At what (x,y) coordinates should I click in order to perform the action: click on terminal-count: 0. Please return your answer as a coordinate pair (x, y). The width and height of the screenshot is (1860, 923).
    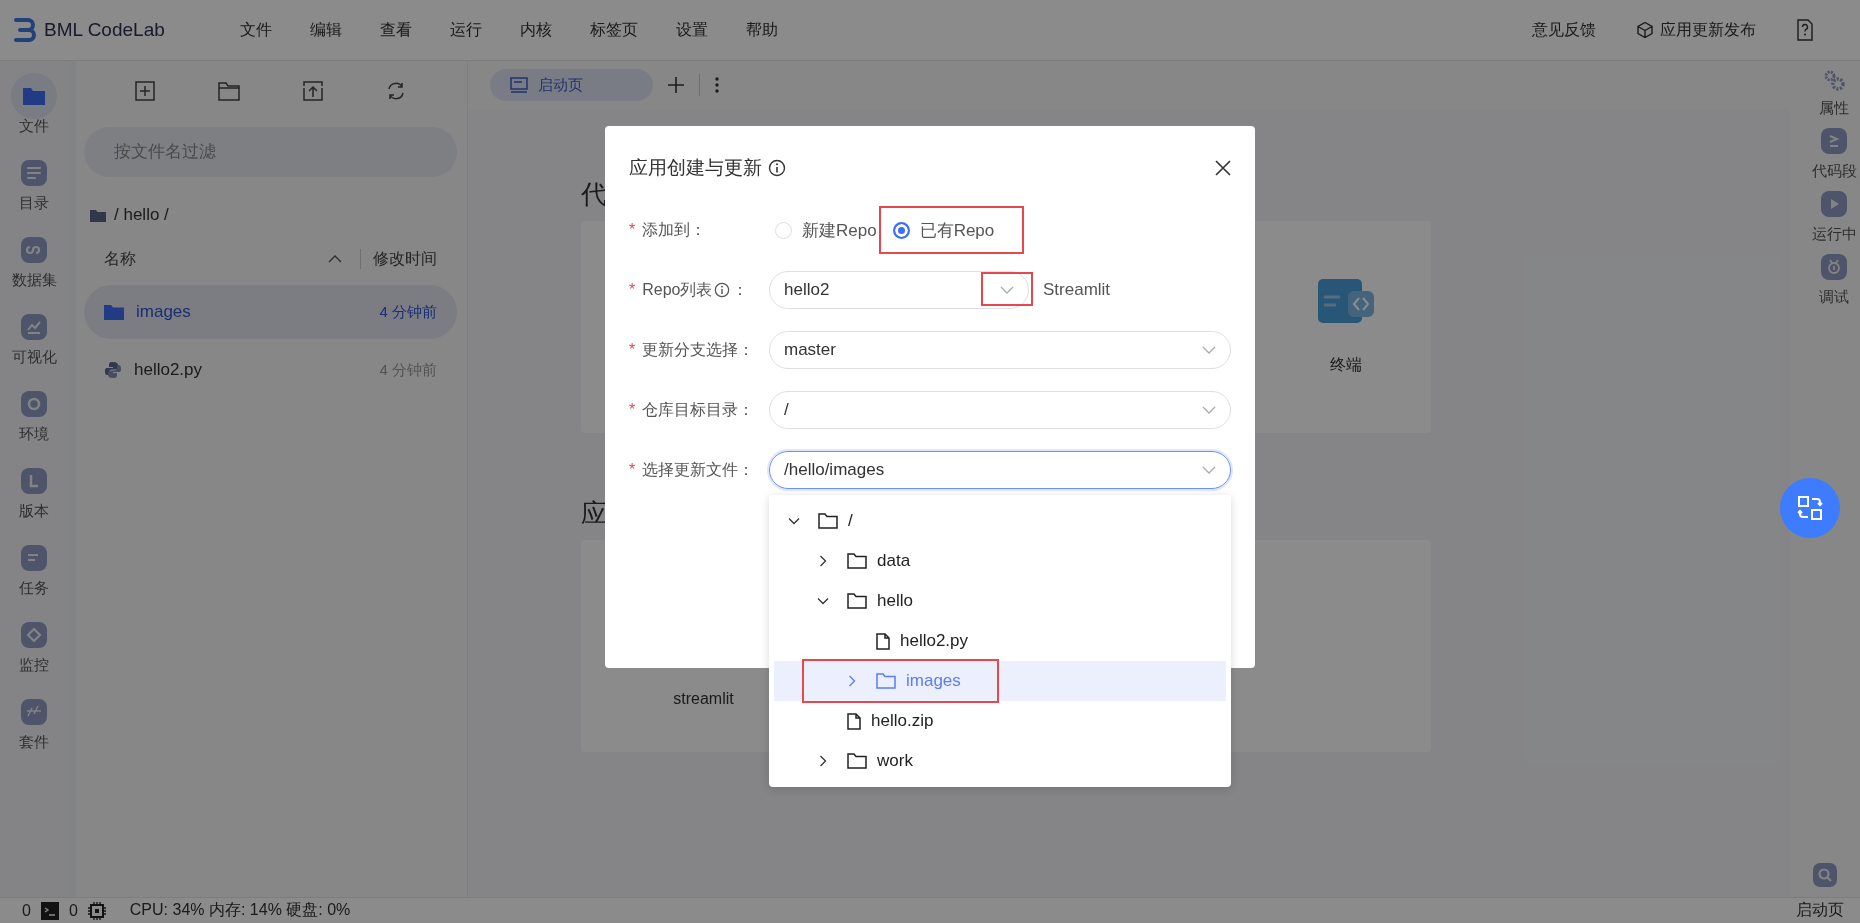
    Looking at the image, I should click on (73, 910).